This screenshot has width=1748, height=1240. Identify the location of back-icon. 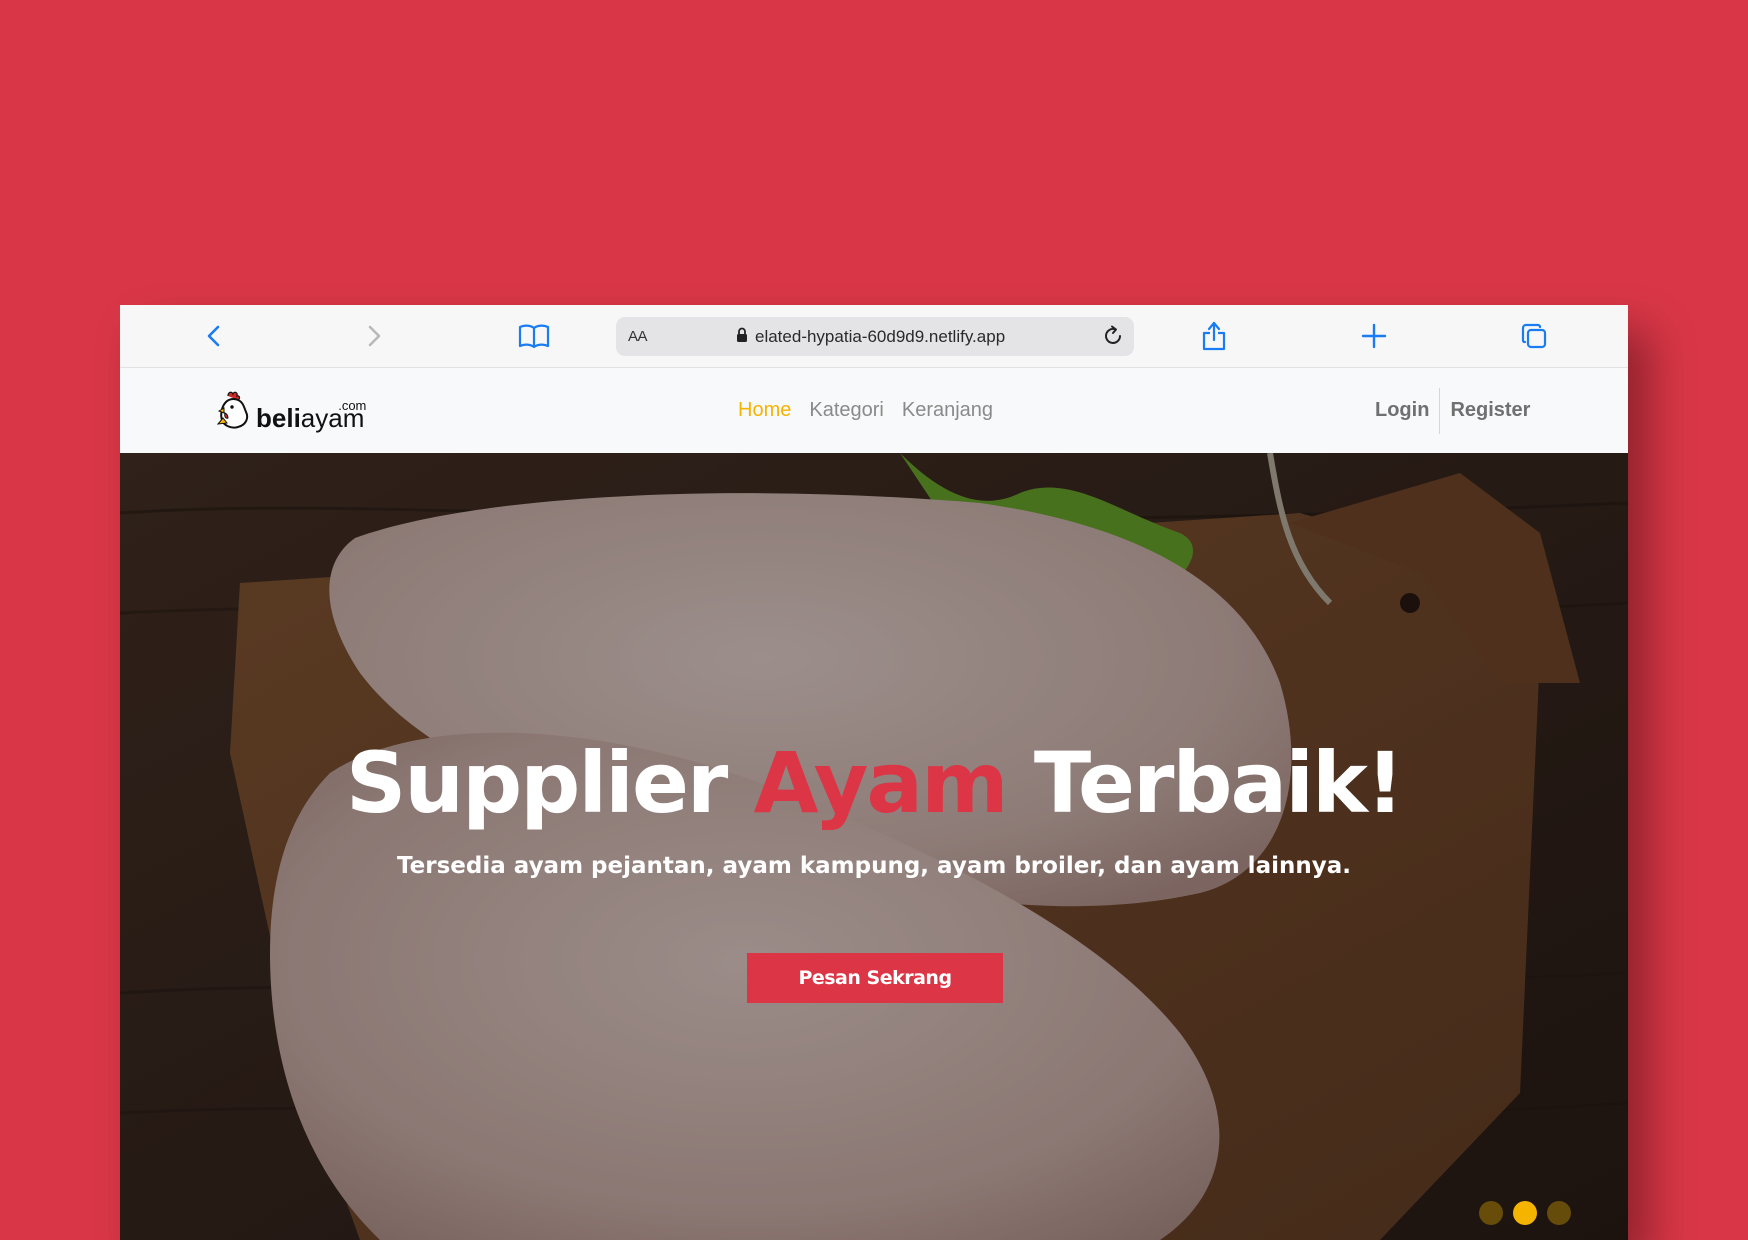
(214, 336).